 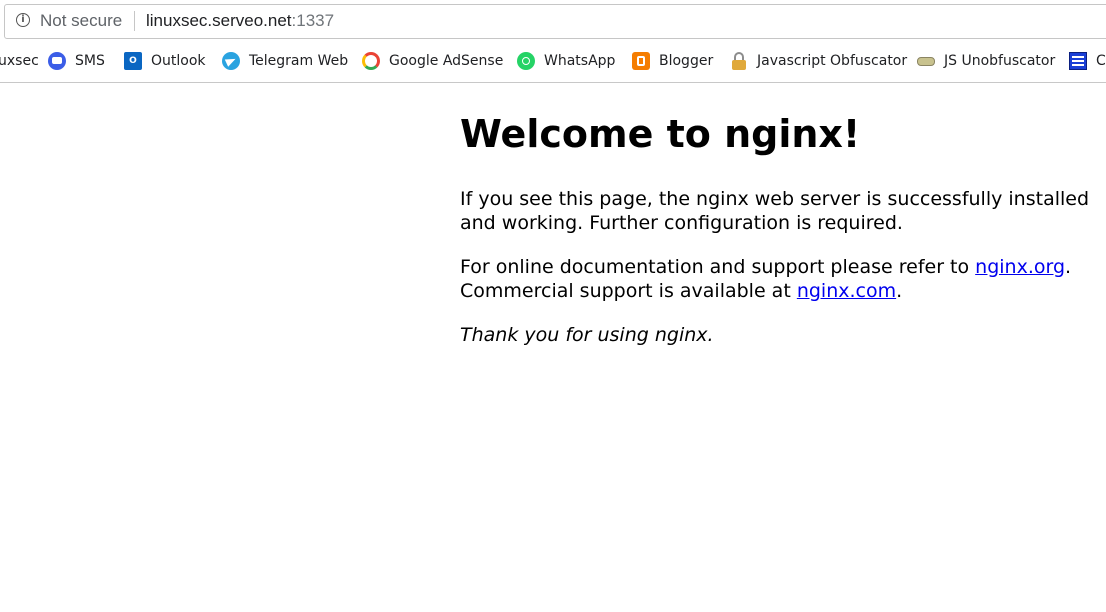 What do you see at coordinates (313, 20) in the screenshot?
I see `url-port: :1337` at bounding box center [313, 20].